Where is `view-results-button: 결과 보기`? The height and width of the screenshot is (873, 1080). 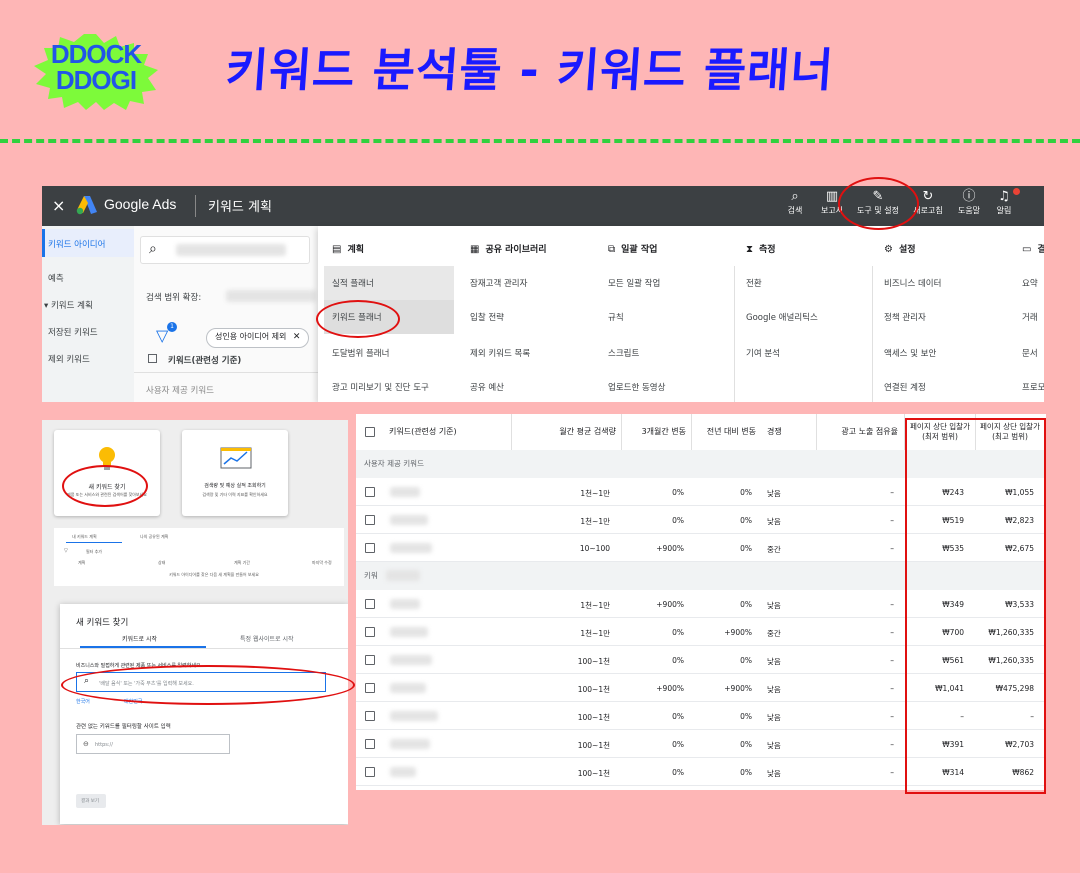 view-results-button: 결과 보기 is located at coordinates (91, 801).